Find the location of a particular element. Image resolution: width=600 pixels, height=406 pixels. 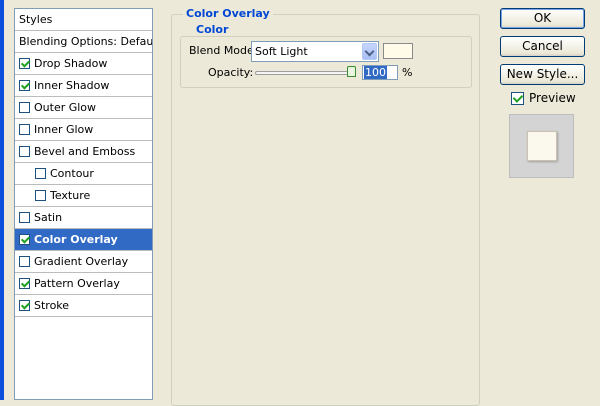

opacity-slider-thumb is located at coordinates (351, 71).